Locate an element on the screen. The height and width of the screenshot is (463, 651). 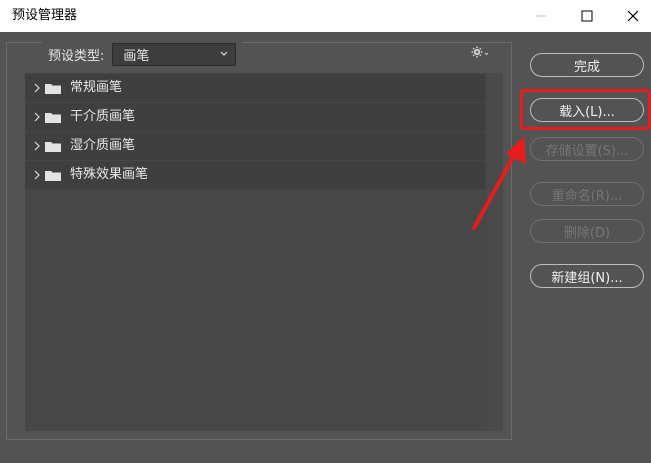
done-button: 完成 is located at coordinates (587, 65).